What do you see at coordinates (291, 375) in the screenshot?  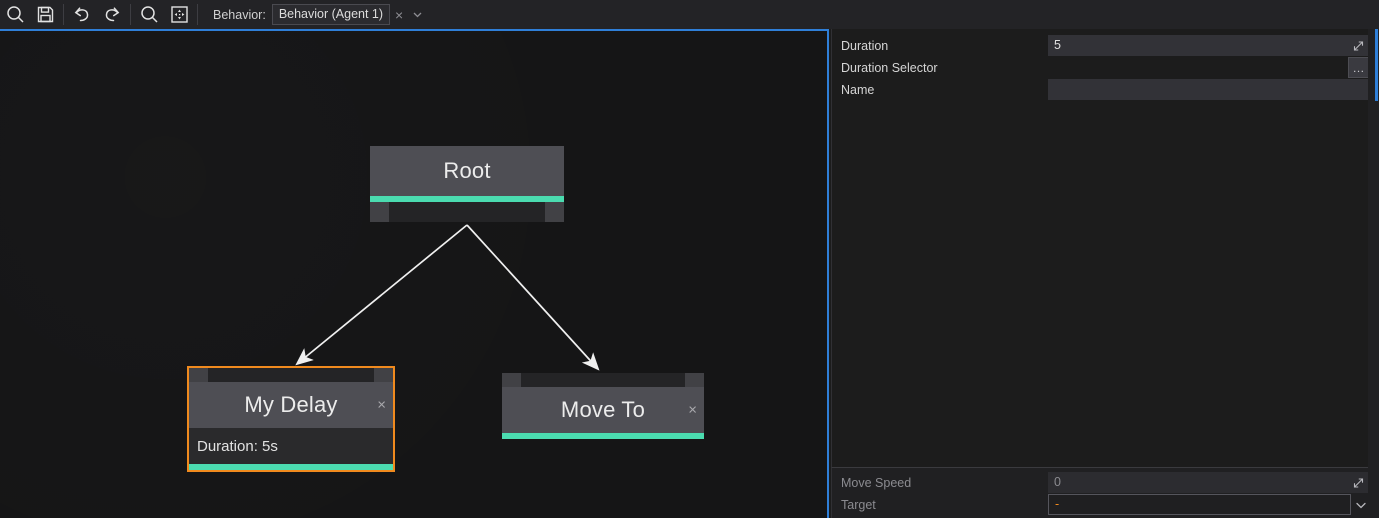 I see `node-my-delay-topstrip` at bounding box center [291, 375].